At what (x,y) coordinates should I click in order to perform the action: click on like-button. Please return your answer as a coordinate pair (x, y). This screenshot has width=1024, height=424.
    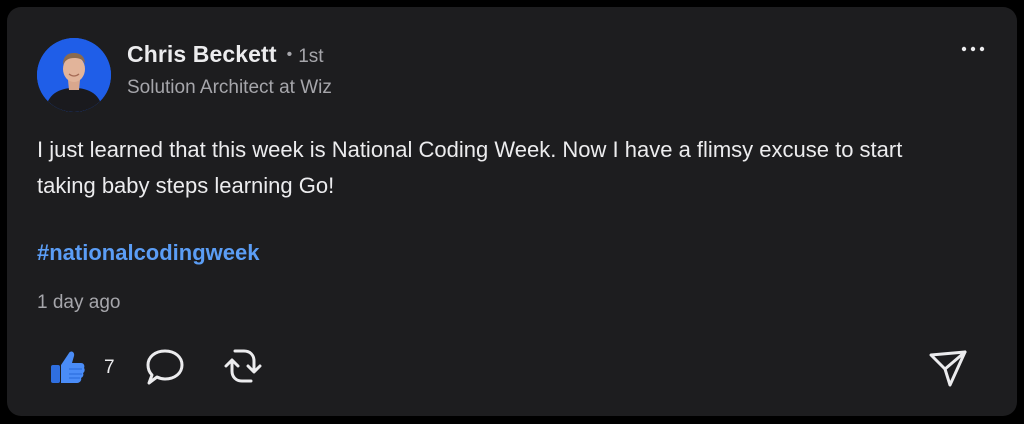
    Looking at the image, I should click on (67, 367).